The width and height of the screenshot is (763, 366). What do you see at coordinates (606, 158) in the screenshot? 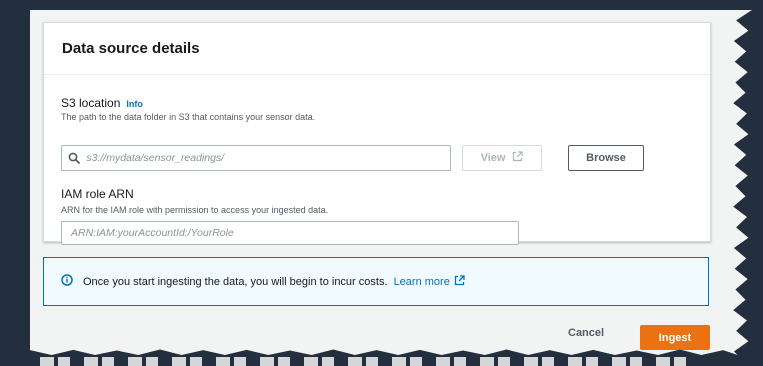
I see `browse-button: Browse` at bounding box center [606, 158].